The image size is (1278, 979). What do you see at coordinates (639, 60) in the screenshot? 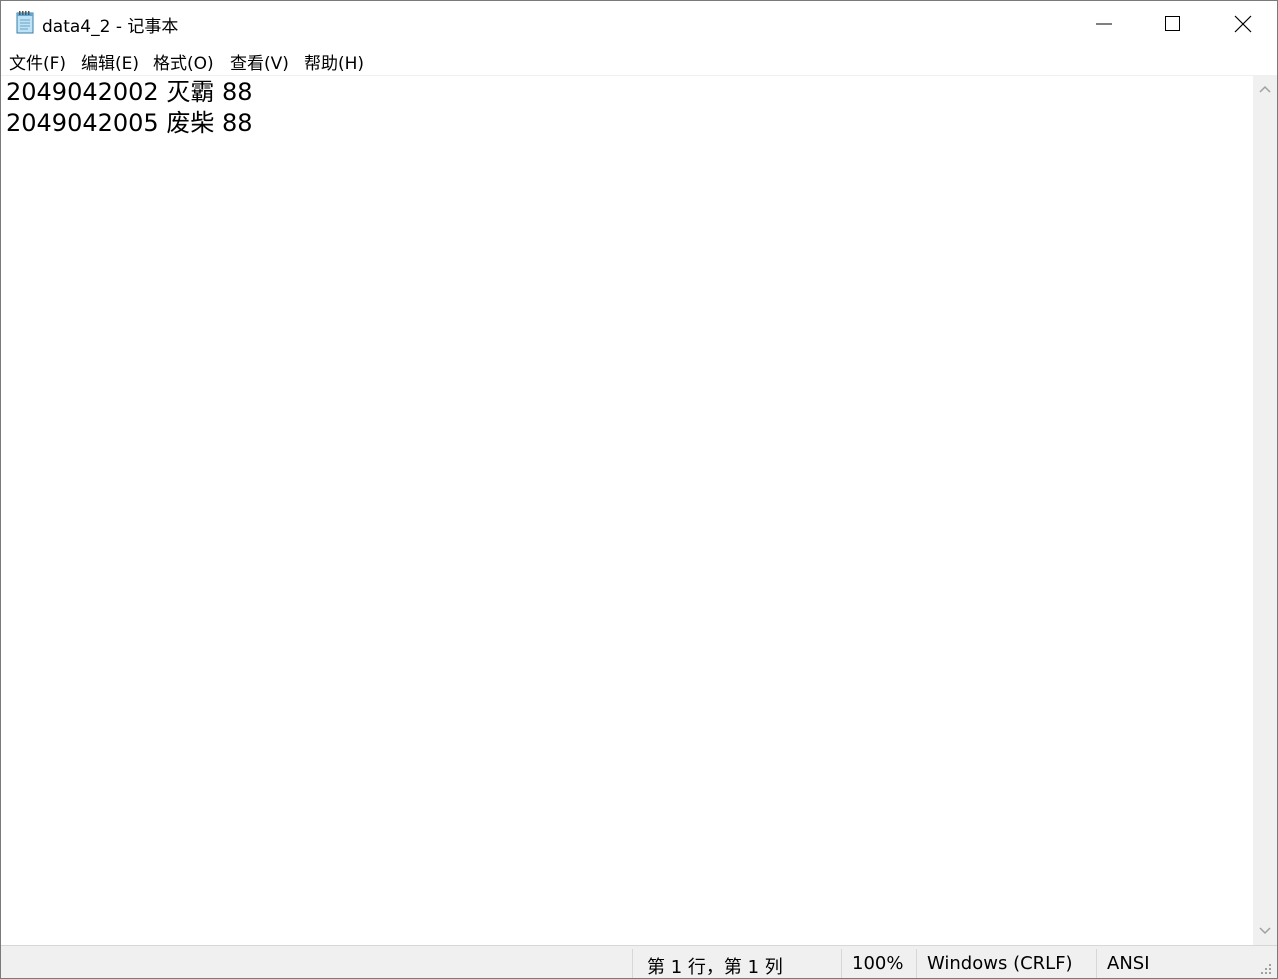
I see `menu-bar: 文件(F) 编辑(E) 格式(O) 查看(V) 帮助(H)` at bounding box center [639, 60].